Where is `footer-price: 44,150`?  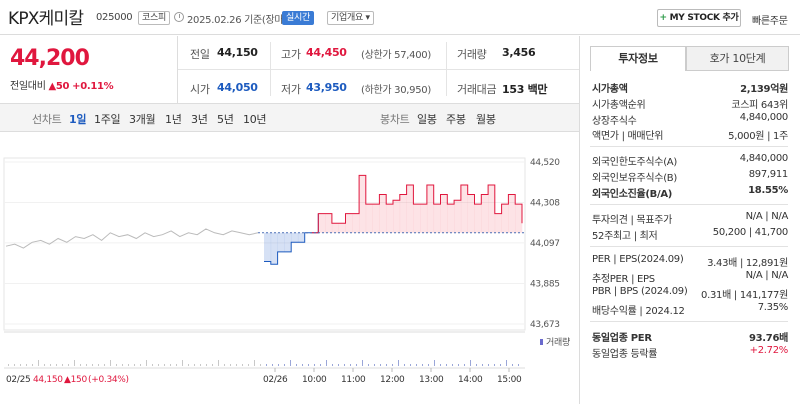 footer-price: 44,150 is located at coordinates (48, 380).